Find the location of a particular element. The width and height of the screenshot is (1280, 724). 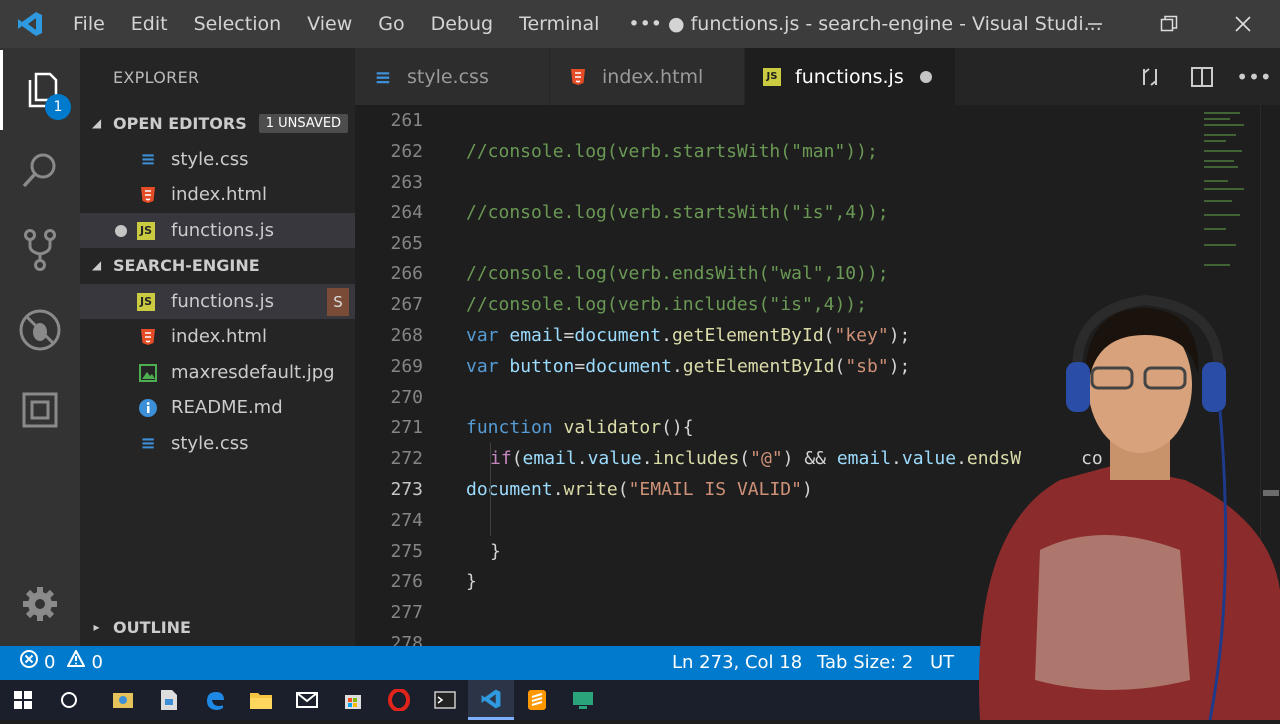

code-line: //console.log(verb.includes("is",4)); is located at coordinates (666, 304).